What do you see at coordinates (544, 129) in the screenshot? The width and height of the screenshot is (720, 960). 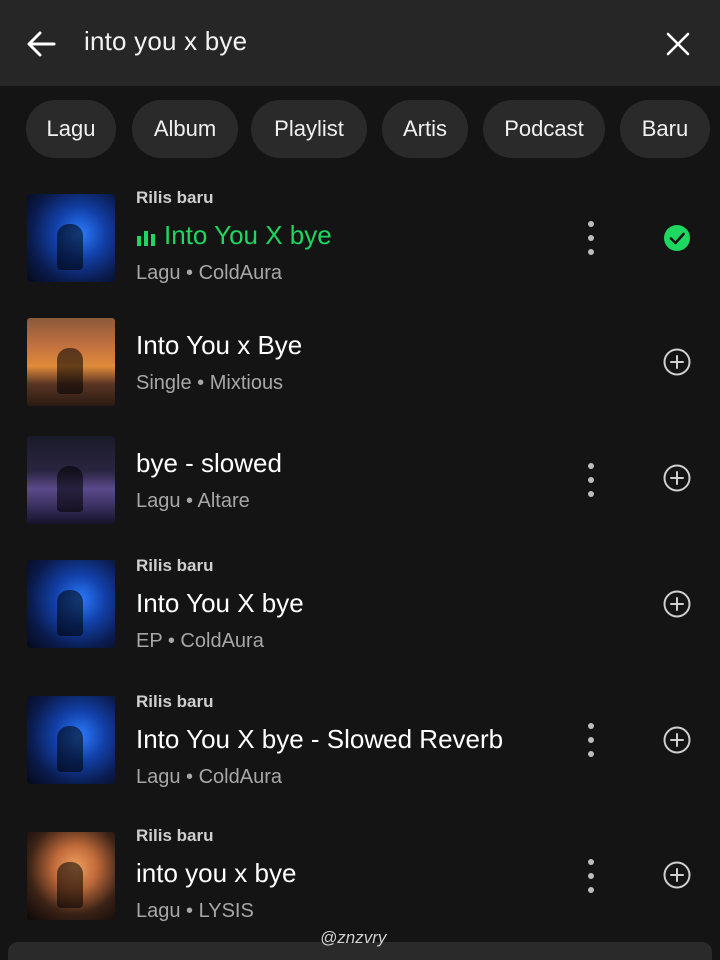 I see `chip-podcast: Podcast` at bounding box center [544, 129].